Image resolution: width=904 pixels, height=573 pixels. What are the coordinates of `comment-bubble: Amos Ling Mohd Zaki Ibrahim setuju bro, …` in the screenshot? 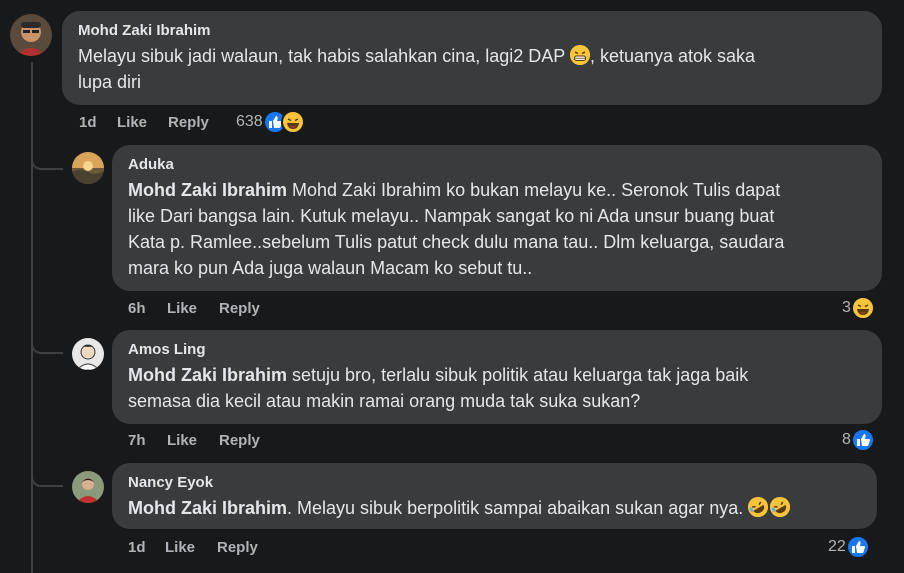 It's located at (497, 377).